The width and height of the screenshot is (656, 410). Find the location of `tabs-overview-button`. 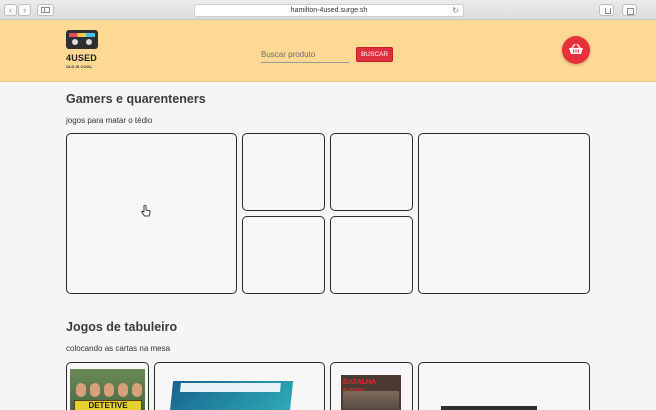

tabs-overview-button is located at coordinates (629, 10).